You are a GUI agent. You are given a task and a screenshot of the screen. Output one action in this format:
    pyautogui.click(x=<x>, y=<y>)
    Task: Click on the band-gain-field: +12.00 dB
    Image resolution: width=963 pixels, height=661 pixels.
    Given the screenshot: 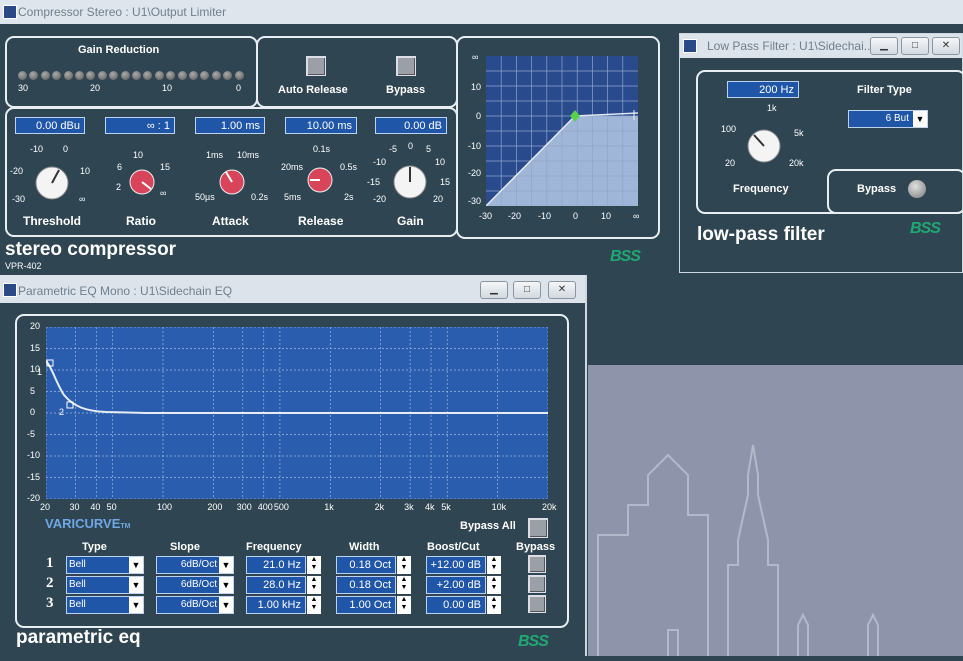 What is the action you would take?
    pyautogui.click(x=456, y=565)
    